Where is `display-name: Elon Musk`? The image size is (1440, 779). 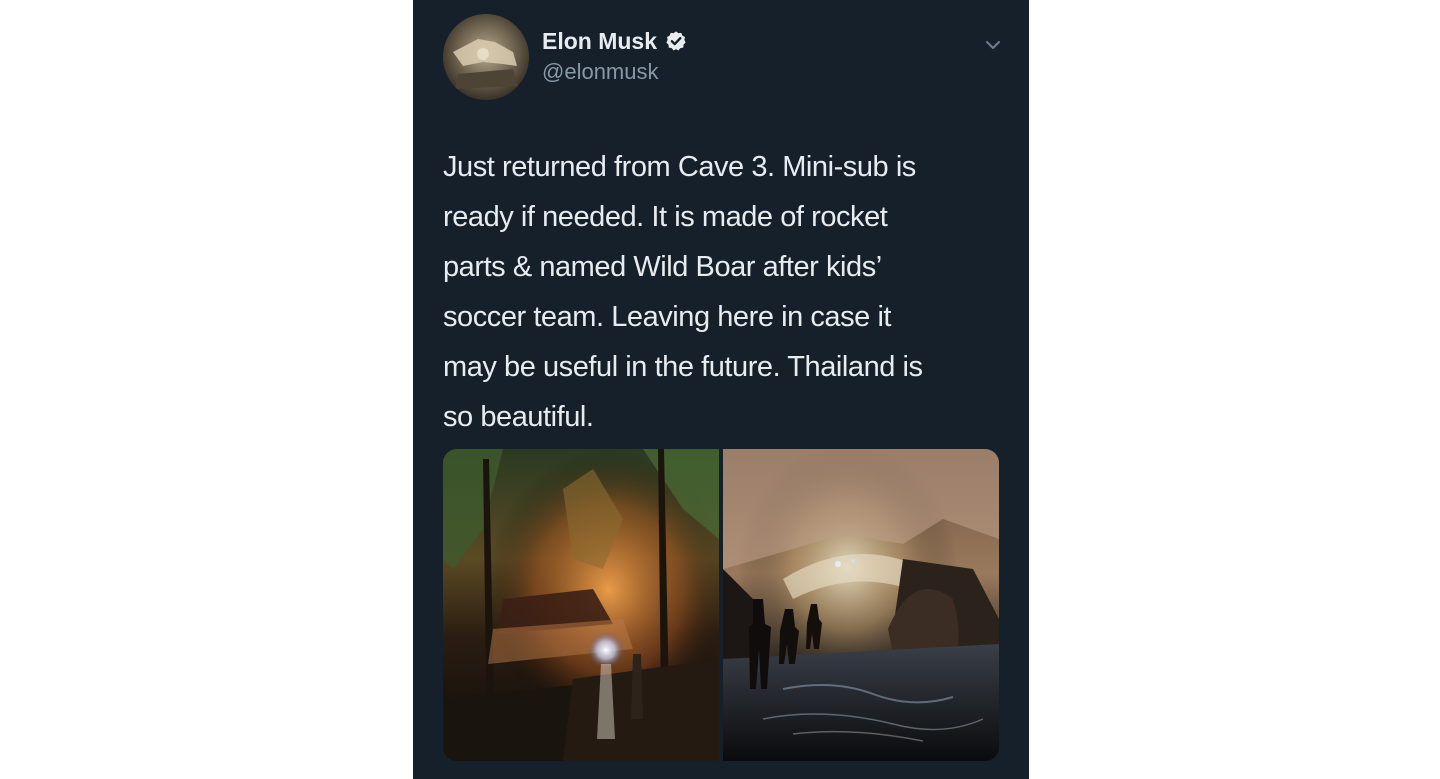
display-name: Elon Musk is located at coordinates (599, 41).